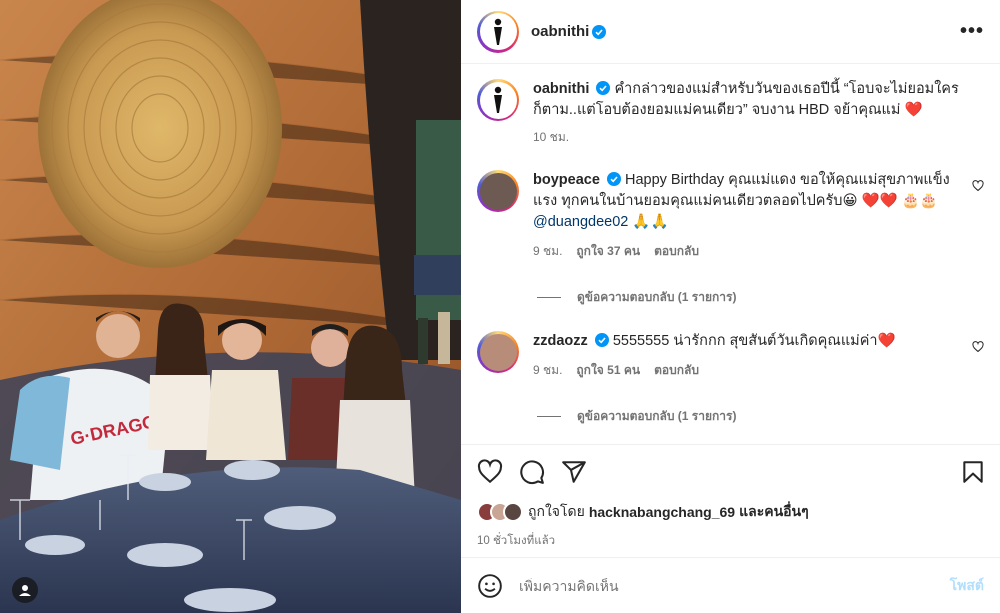 Image resolution: width=1000 pixels, height=613 pixels. What do you see at coordinates (731, 541) in the screenshot?
I see `post-timestamp: 10 ชั่วโมงที่แล้ว` at bounding box center [731, 541].